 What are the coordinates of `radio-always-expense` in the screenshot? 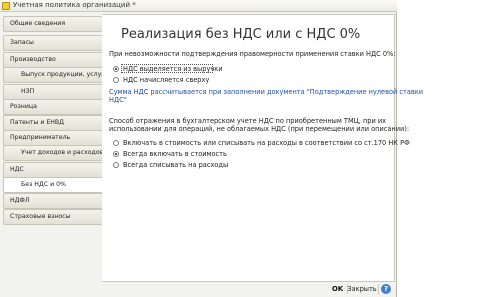 It's located at (116, 165).